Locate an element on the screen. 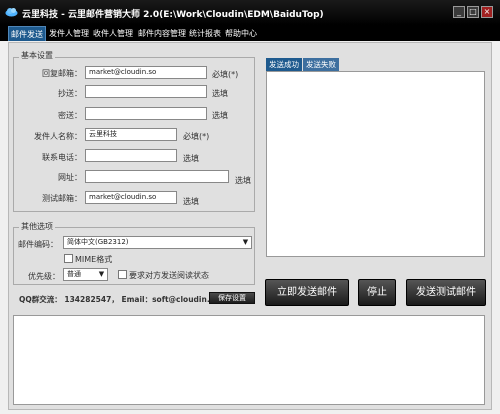 This screenshot has width=500, height=414. menu-content-manage: 邮件内容管理 is located at coordinates (162, 33).